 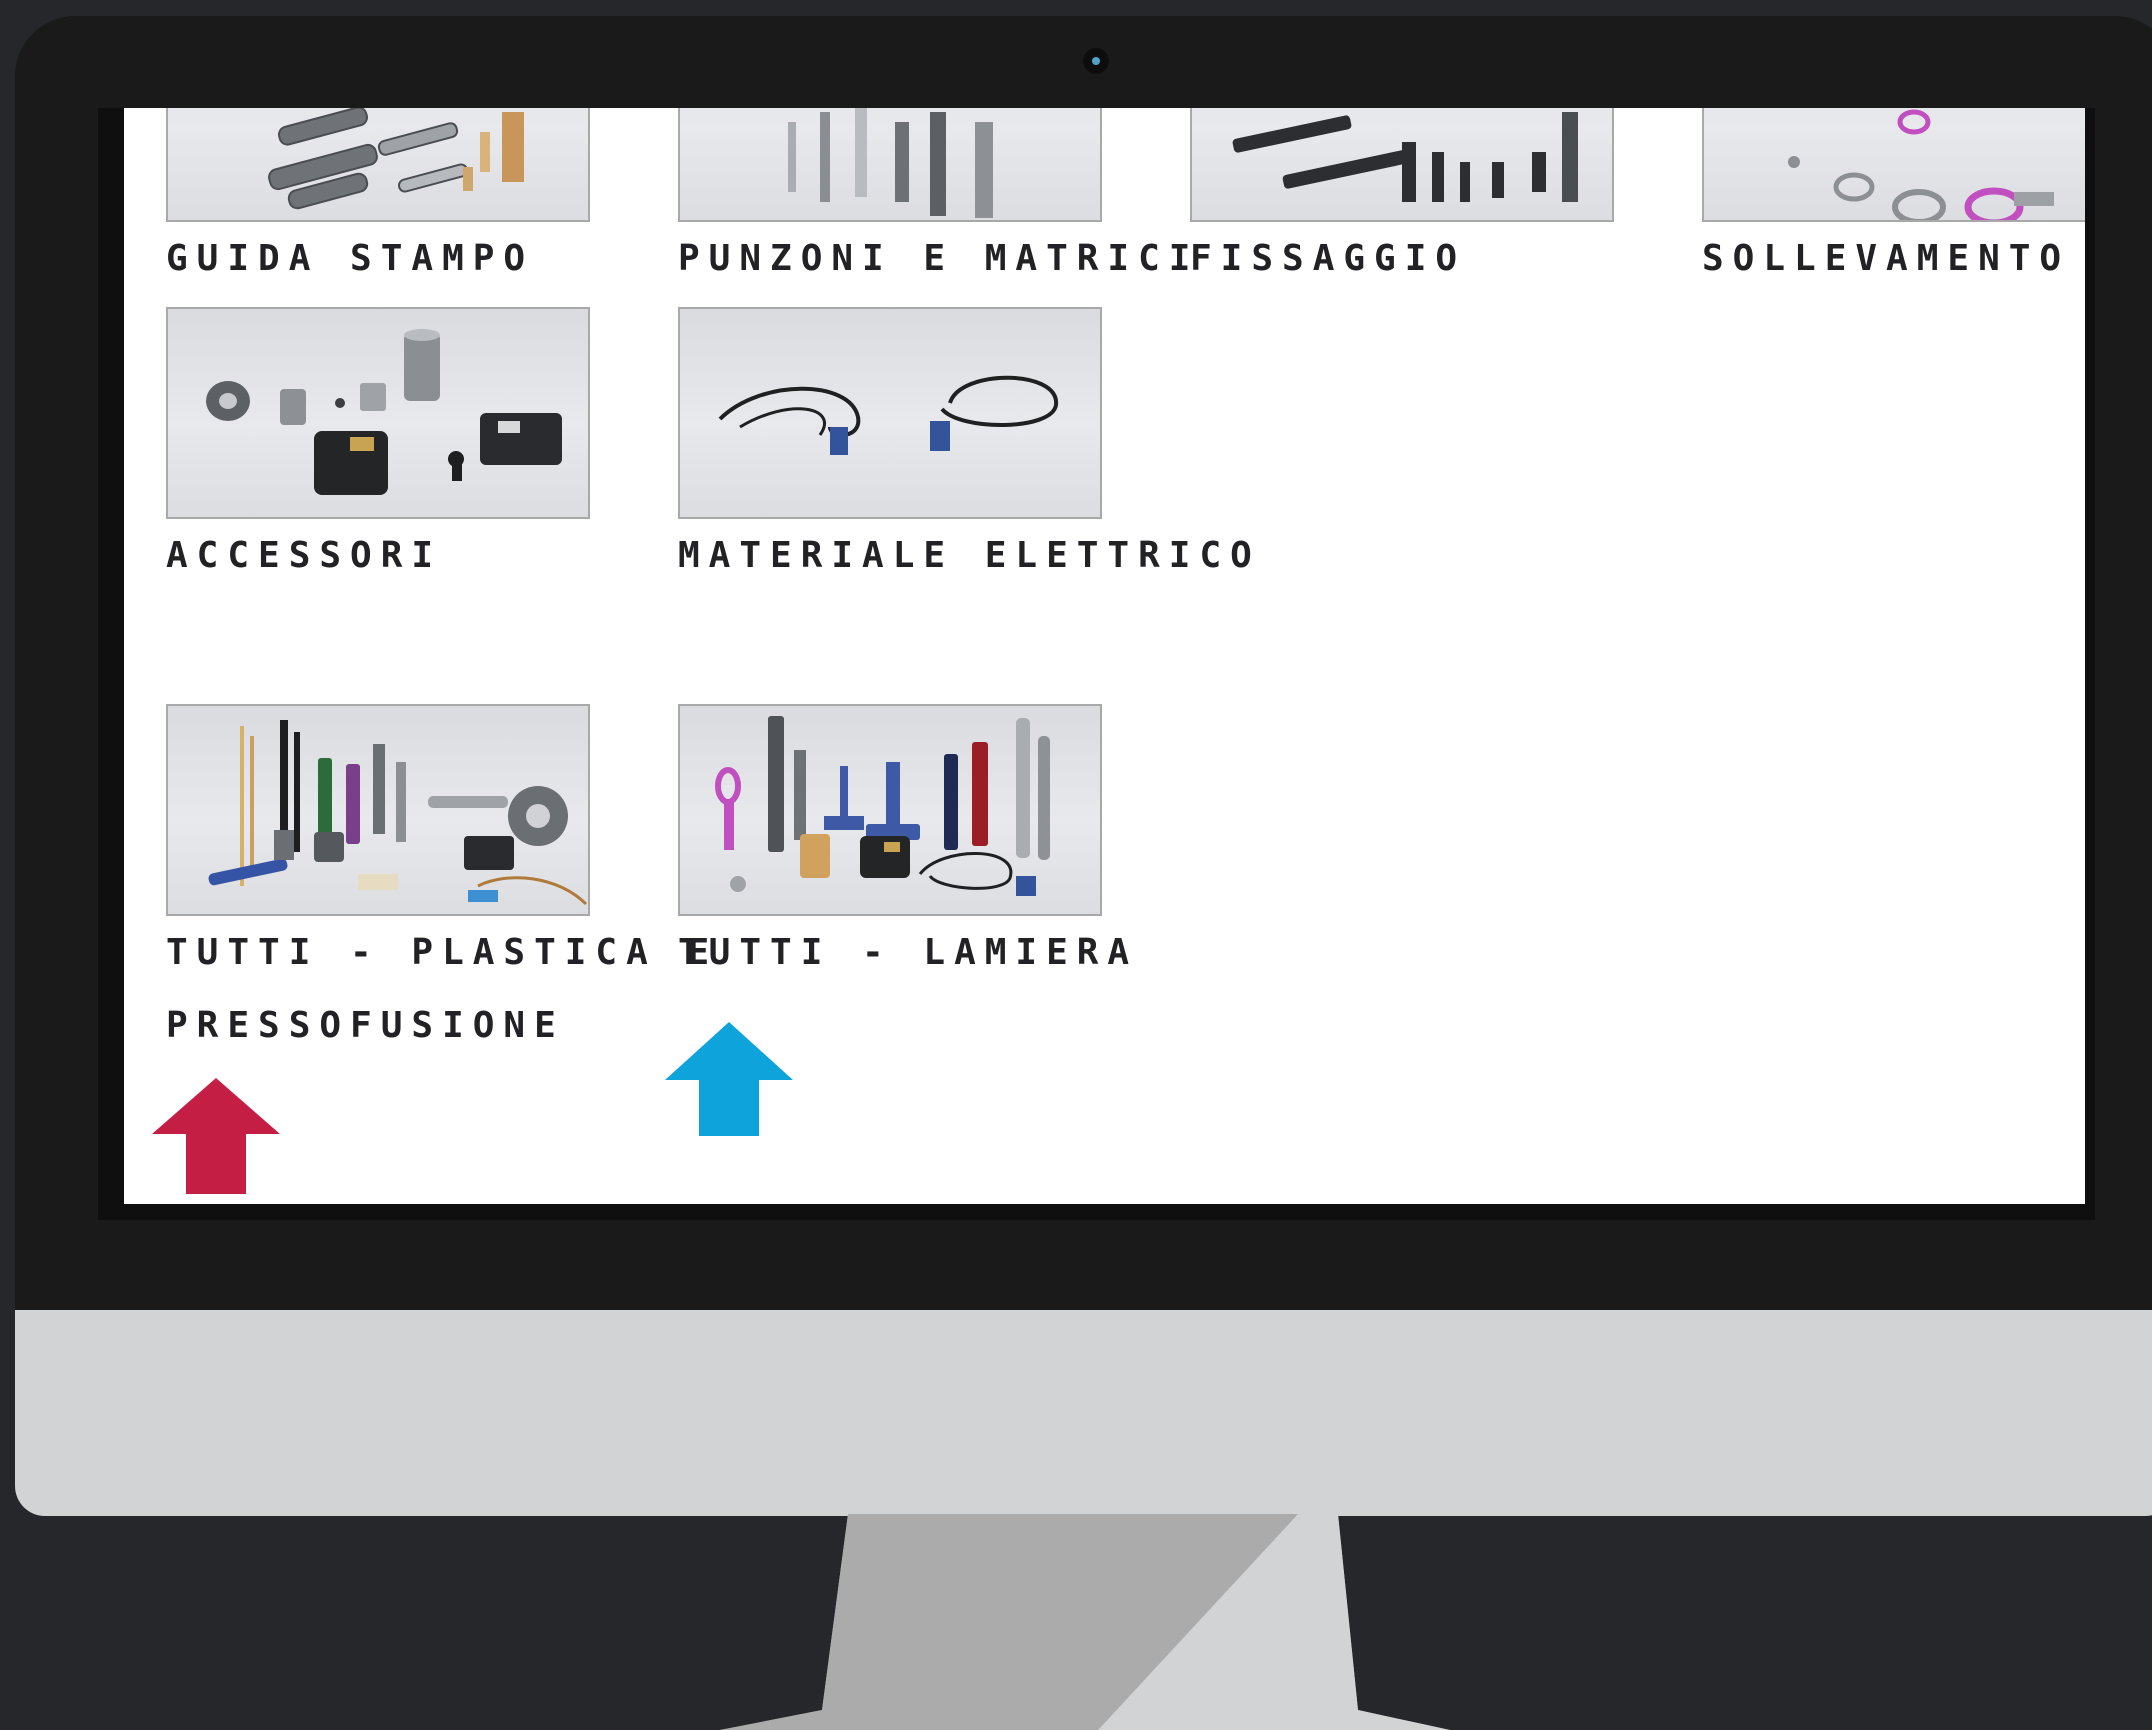 What do you see at coordinates (378, 165) in the screenshot?
I see `category-image-guida-stampo` at bounding box center [378, 165].